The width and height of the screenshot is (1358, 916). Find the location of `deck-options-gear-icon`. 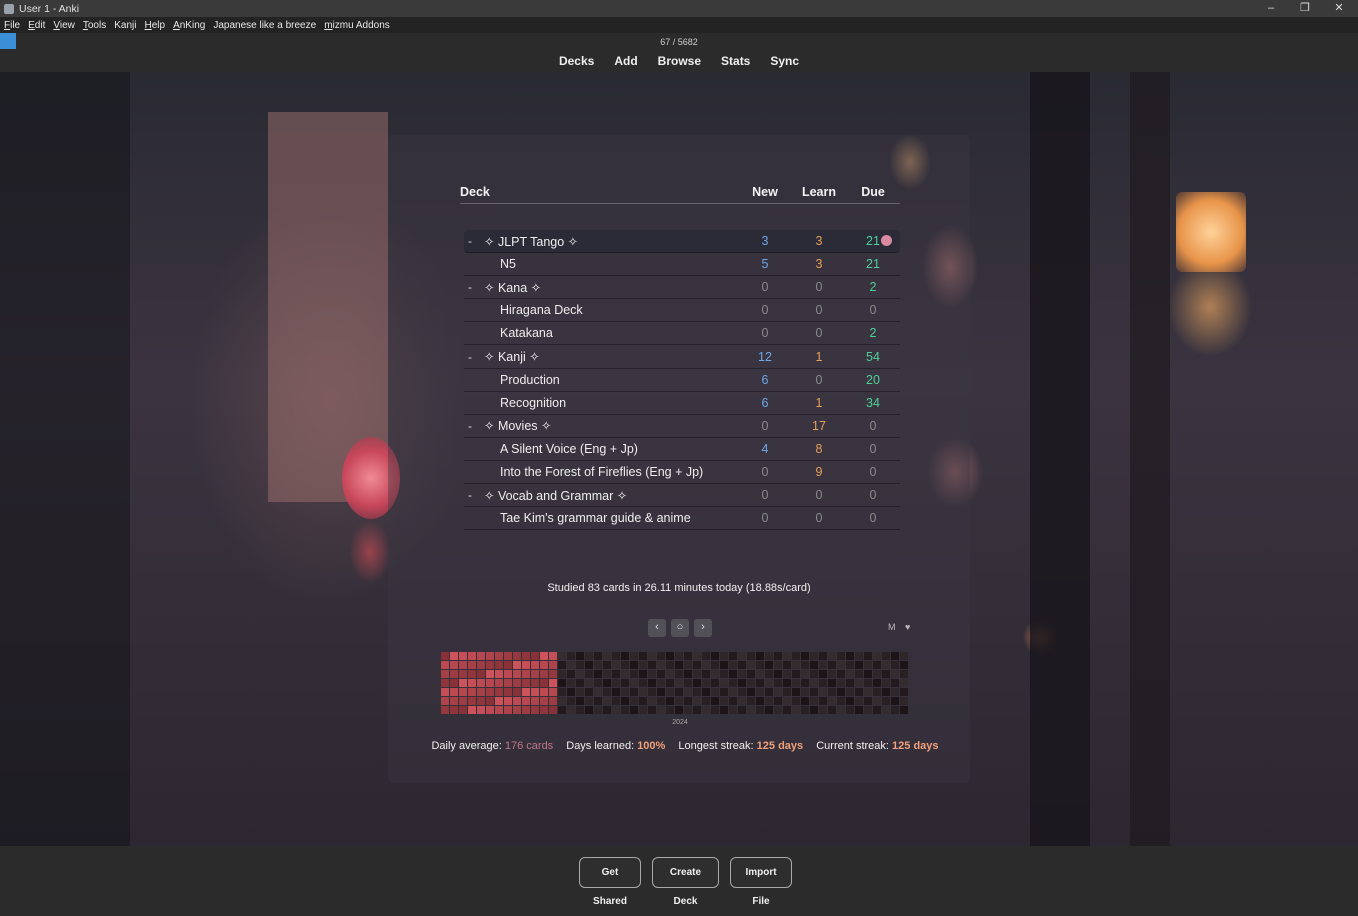

deck-options-gear-icon is located at coordinates (886, 240).